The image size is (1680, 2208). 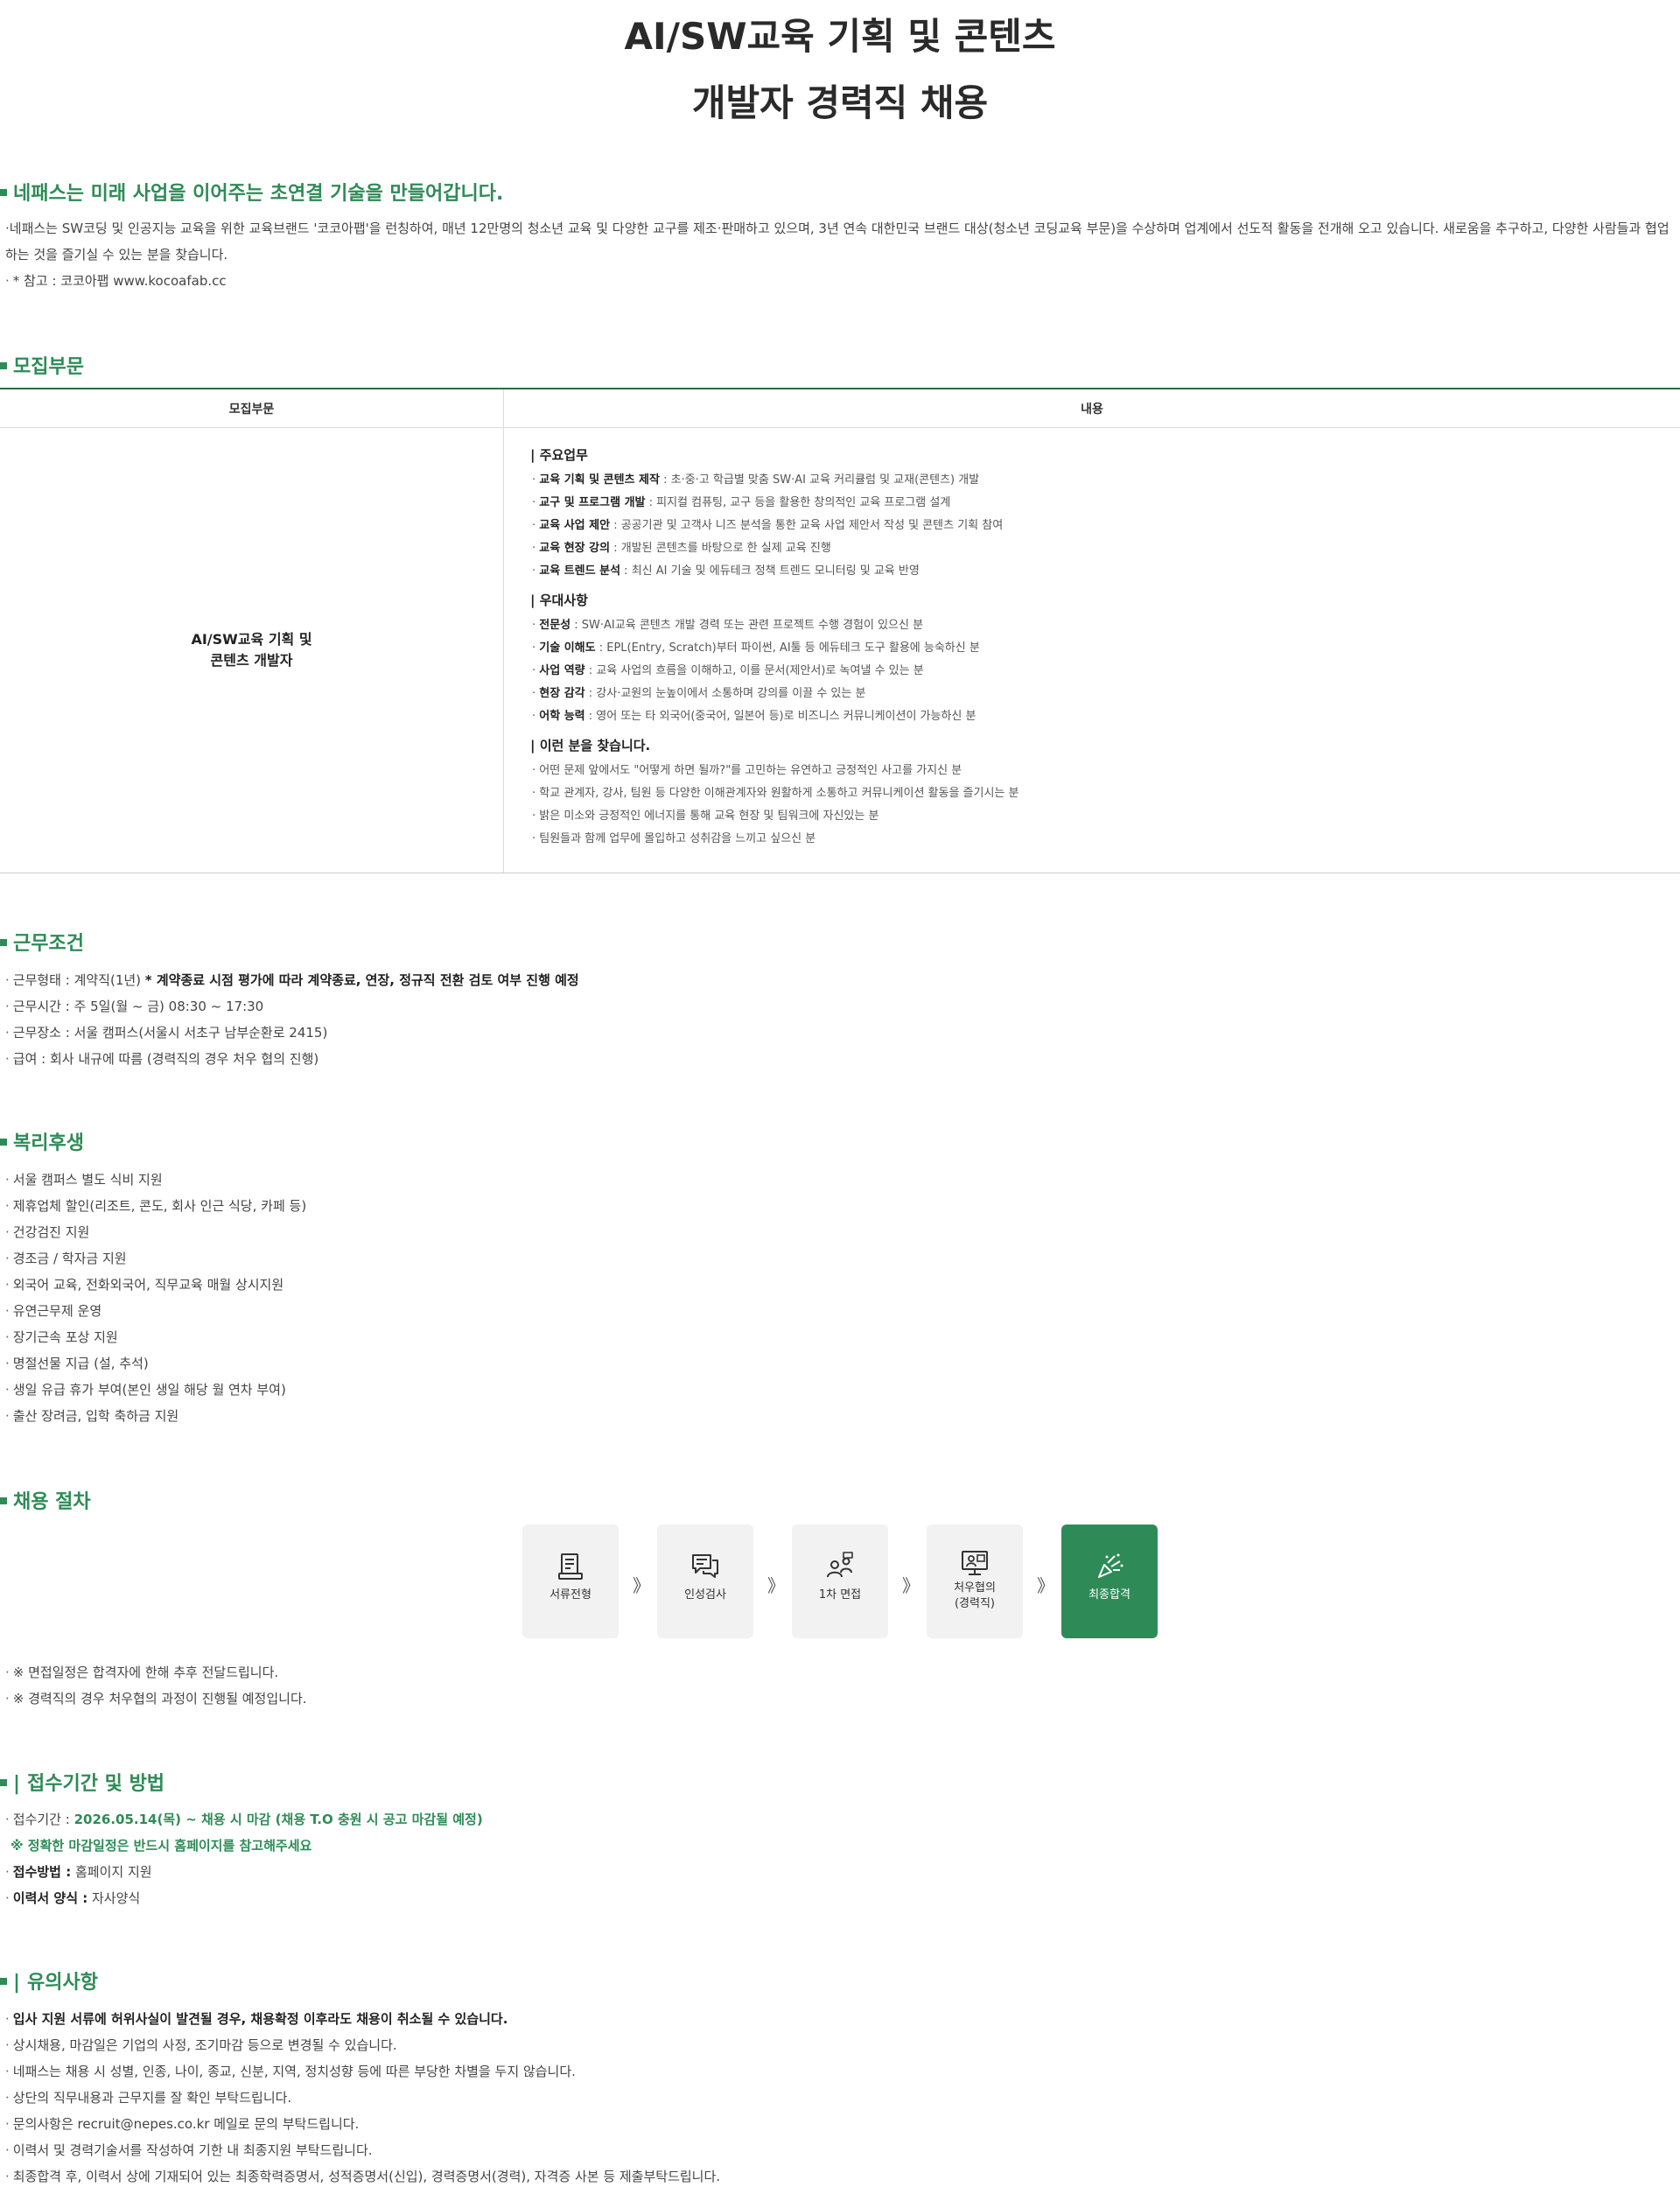 I want to click on negotiation-icon, so click(x=975, y=1563).